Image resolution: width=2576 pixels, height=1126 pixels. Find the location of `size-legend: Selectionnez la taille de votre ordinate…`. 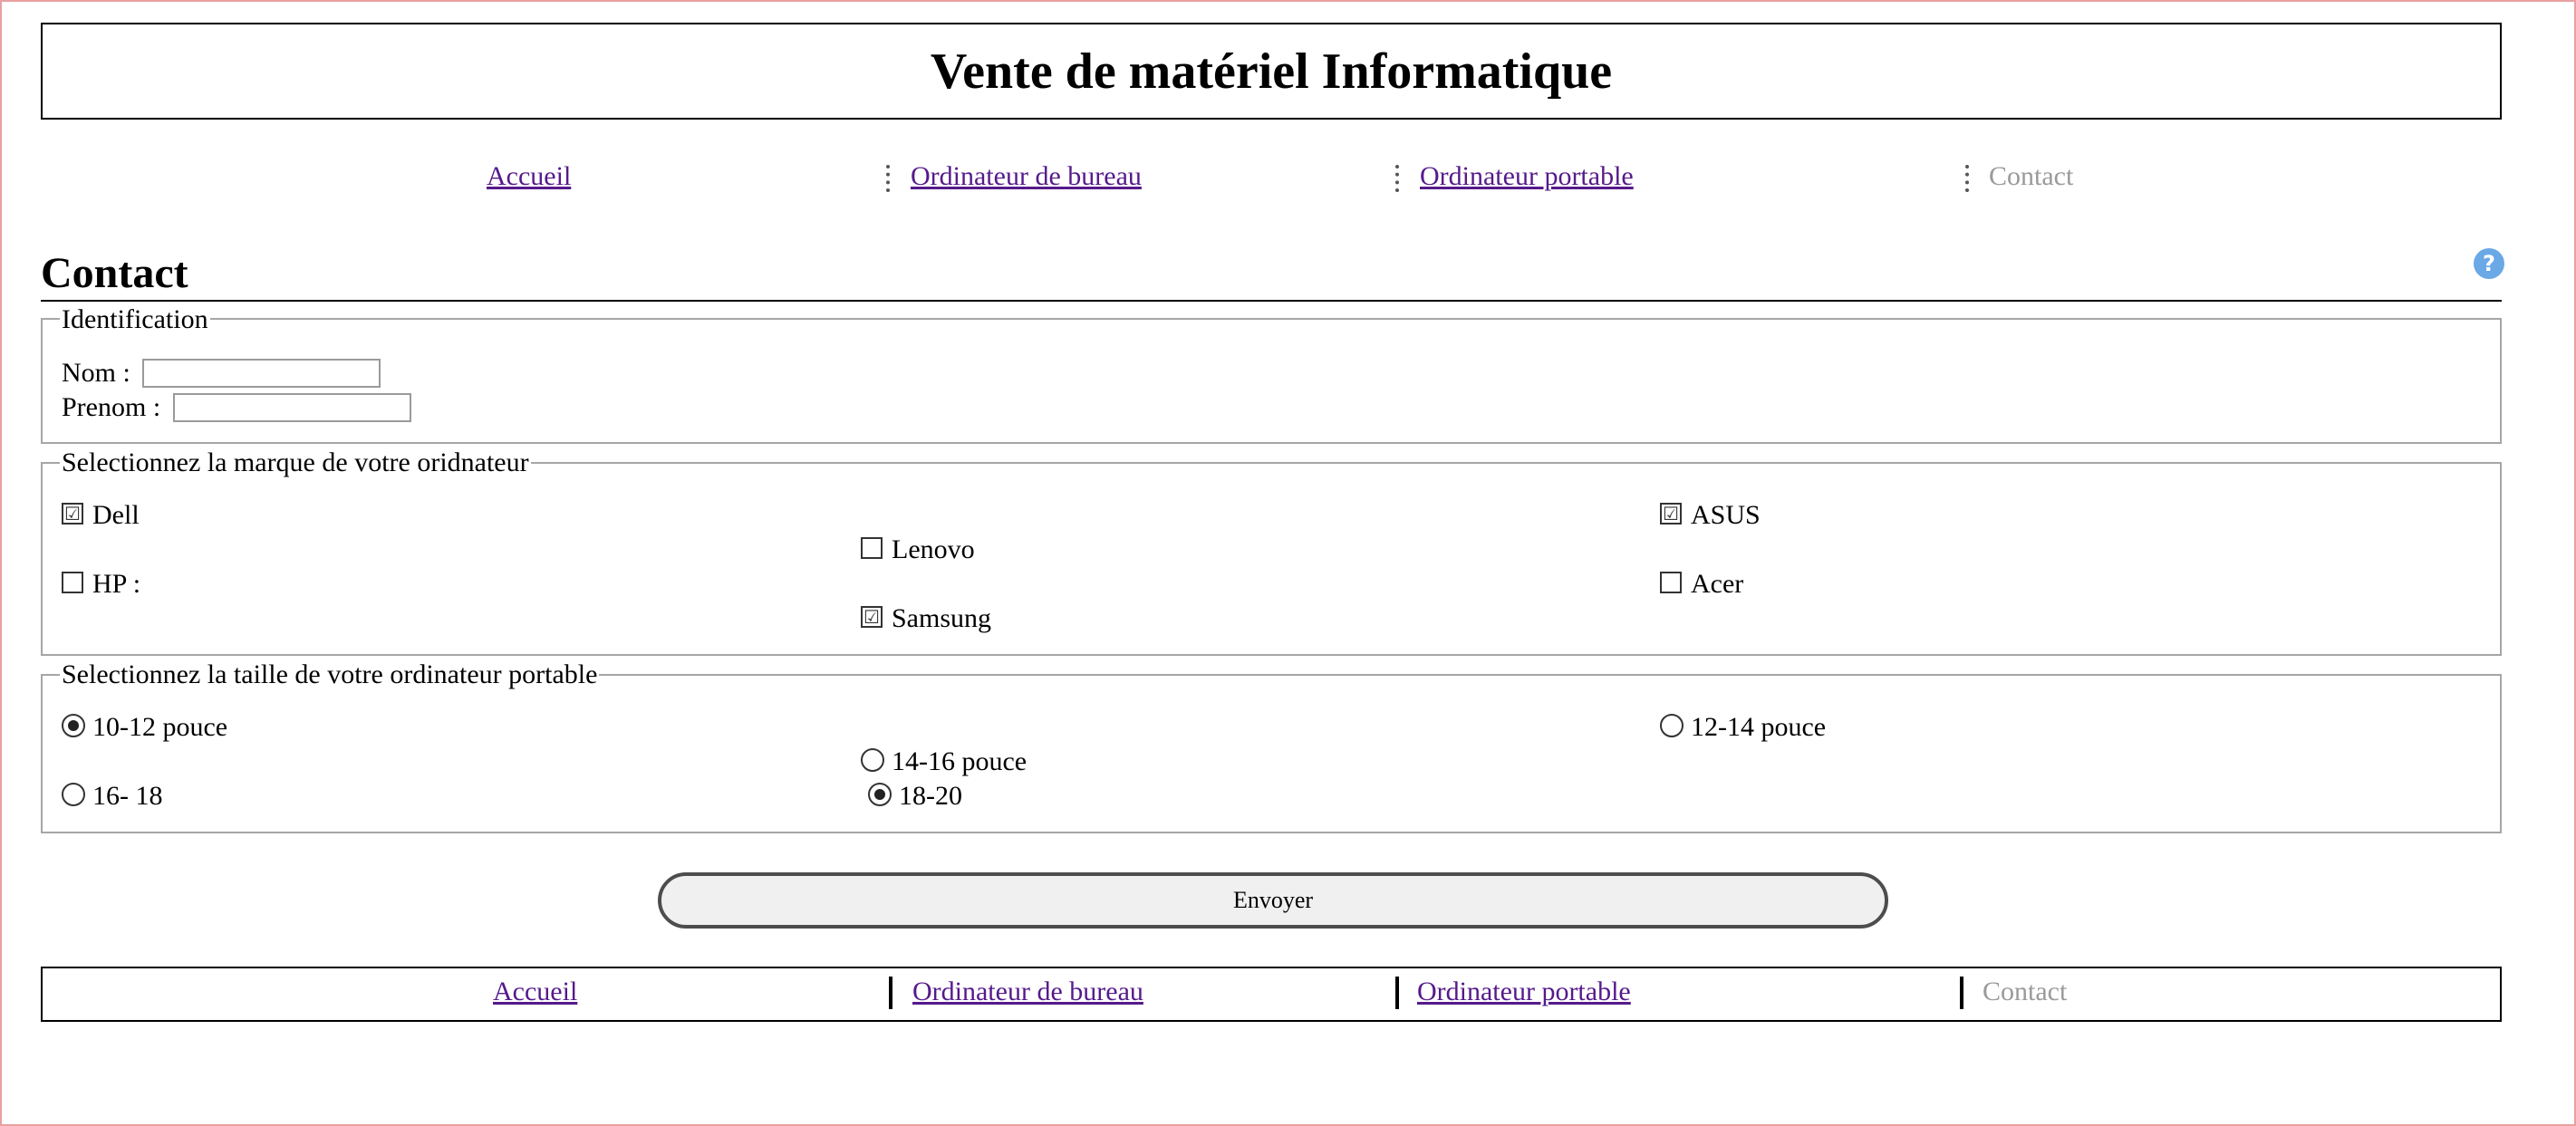

size-legend: Selectionnez la taille de votre ordinate… is located at coordinates (330, 674).